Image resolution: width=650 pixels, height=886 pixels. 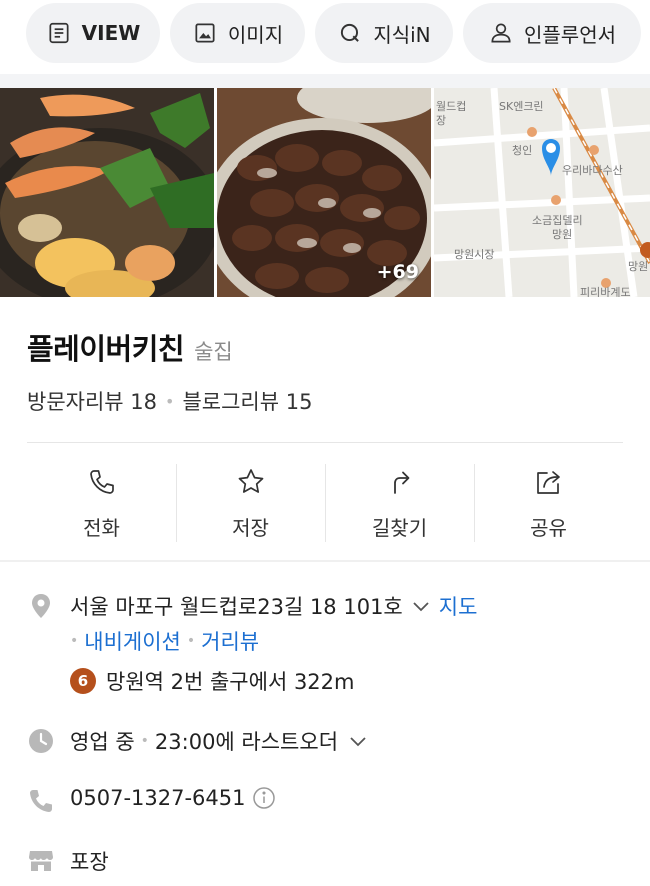 What do you see at coordinates (325, 442) in the screenshot?
I see `divider-line` at bounding box center [325, 442].